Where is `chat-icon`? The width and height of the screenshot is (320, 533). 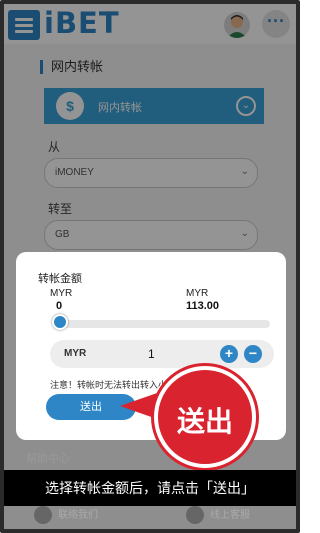 chat-icon is located at coordinates (195, 515).